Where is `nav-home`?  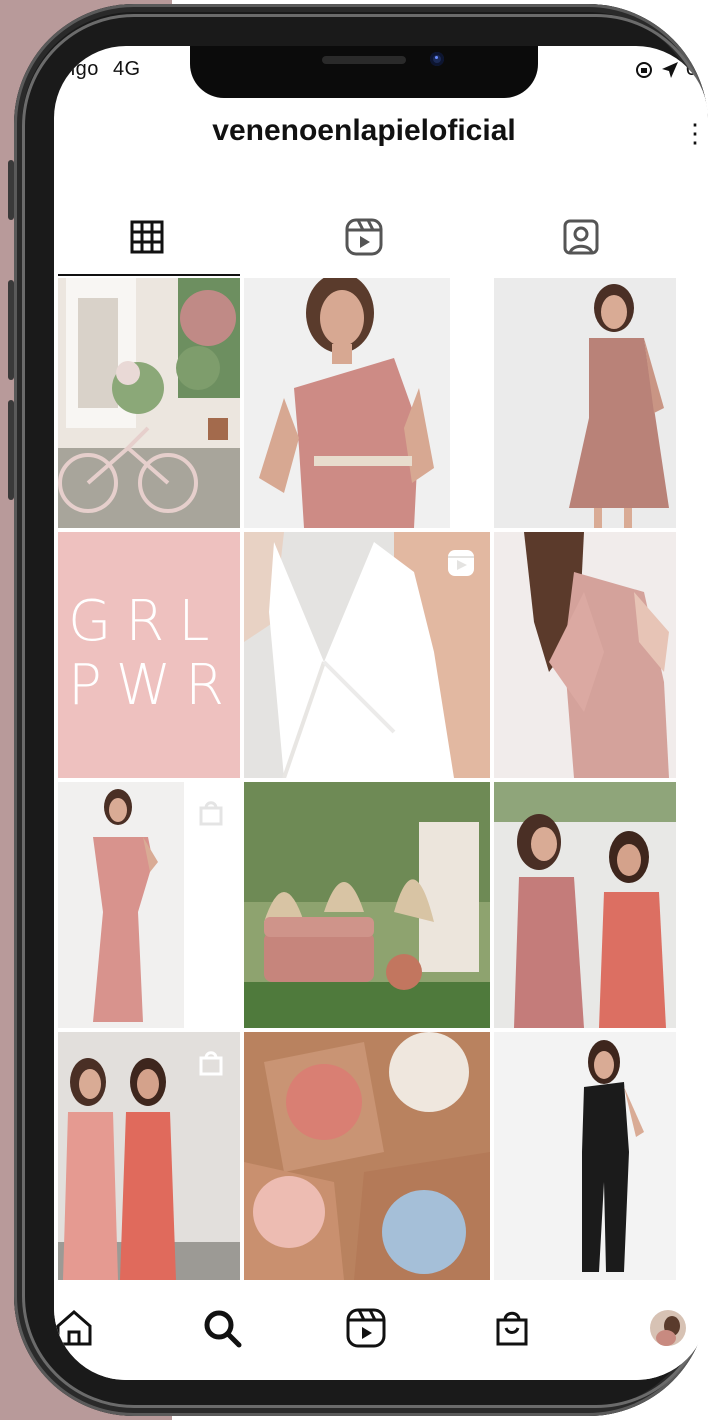
nav-home is located at coordinates (79, 1328).